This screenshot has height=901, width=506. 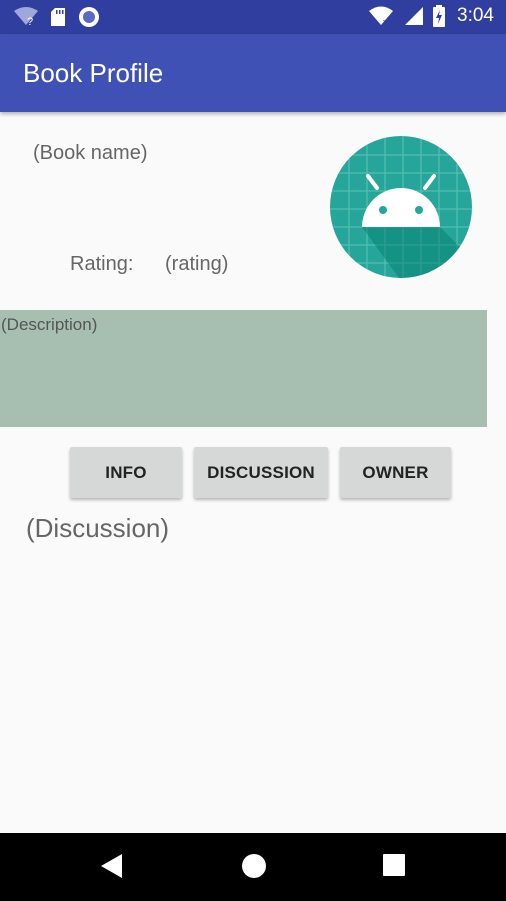 What do you see at coordinates (112, 866) in the screenshot?
I see `back-icon` at bounding box center [112, 866].